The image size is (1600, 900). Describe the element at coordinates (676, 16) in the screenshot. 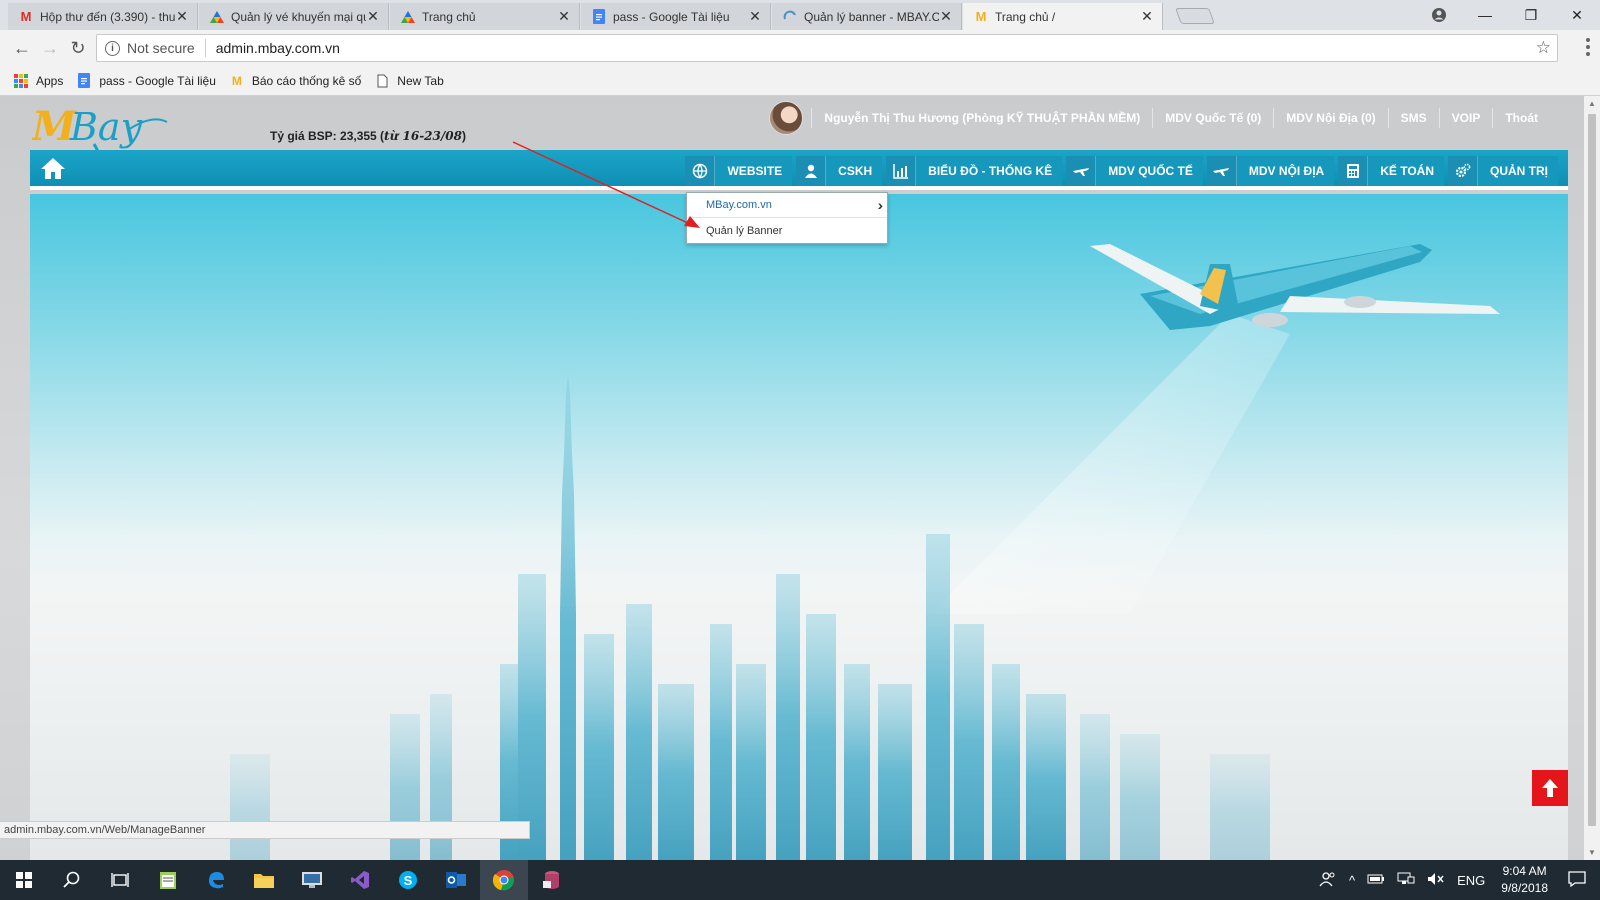

I see `tab-google-docs: pass - Google Tài liệu ✕` at that location.